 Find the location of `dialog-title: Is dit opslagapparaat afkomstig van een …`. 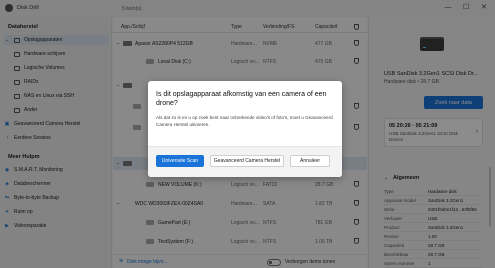

dialog-title: Is dit opslagapparaat afkomstig van een … is located at coordinates (241, 99).